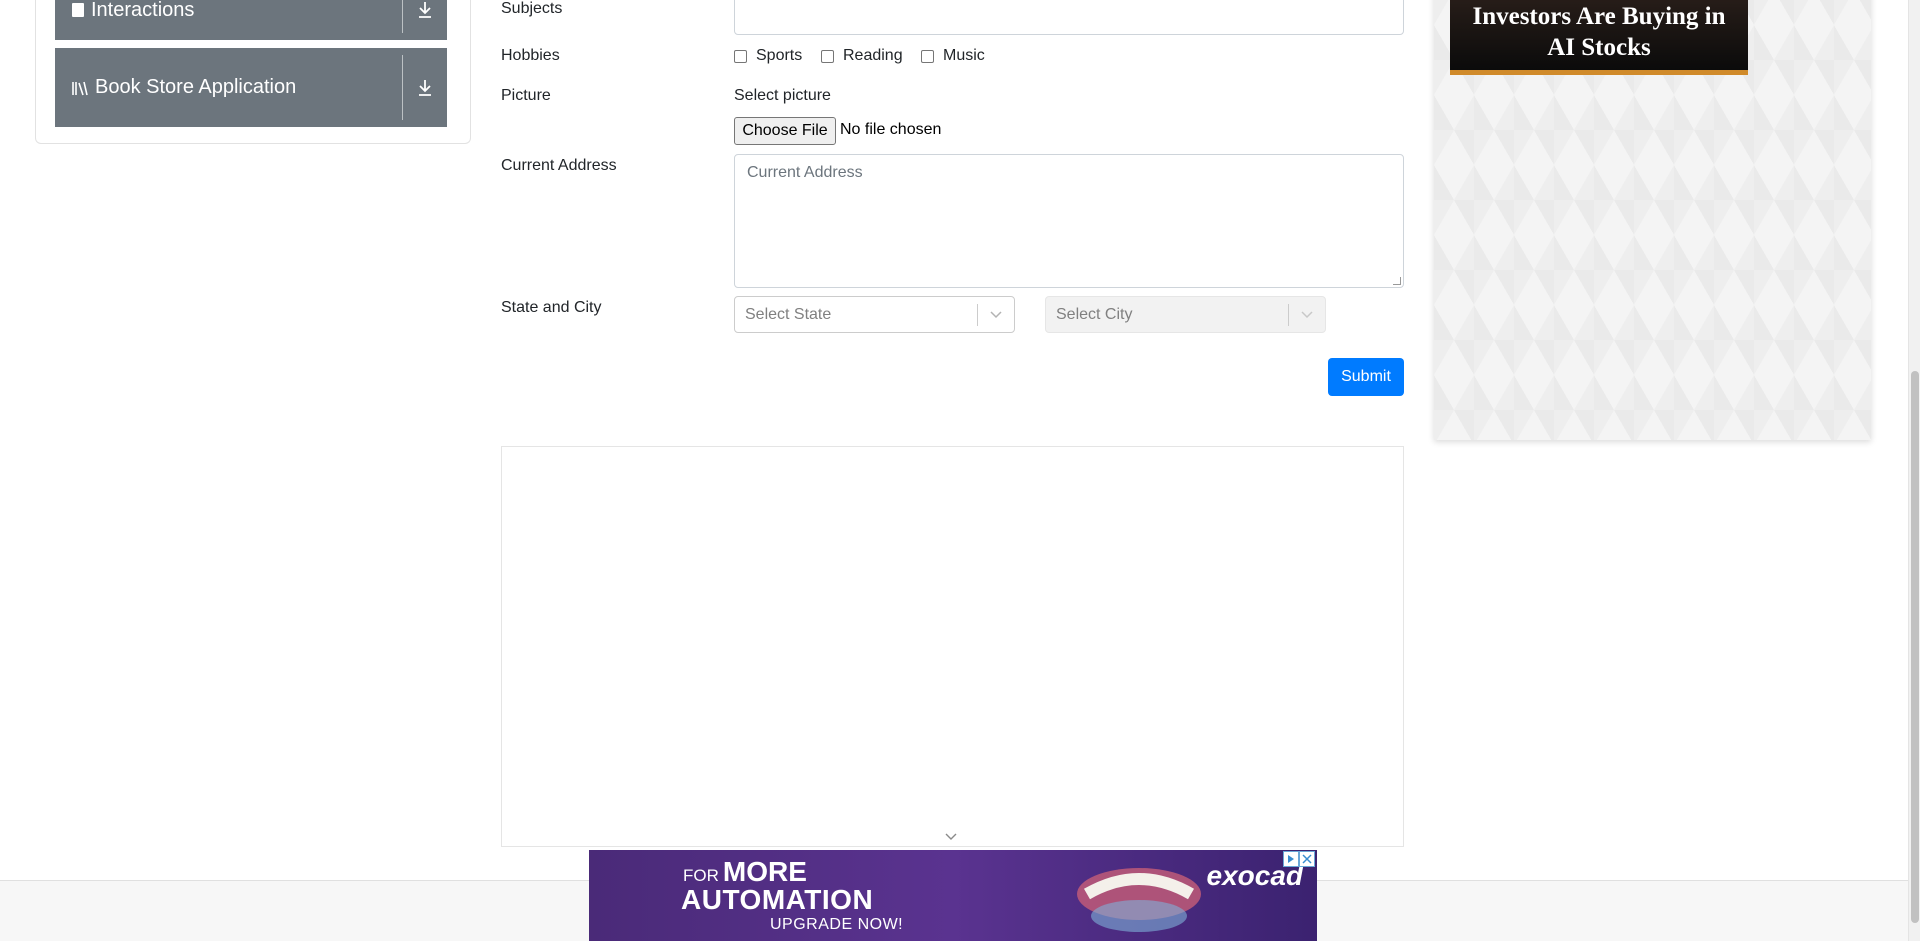  What do you see at coordinates (768, 56) in the screenshot?
I see `hobby-sports-checkbox: Sports` at bounding box center [768, 56].